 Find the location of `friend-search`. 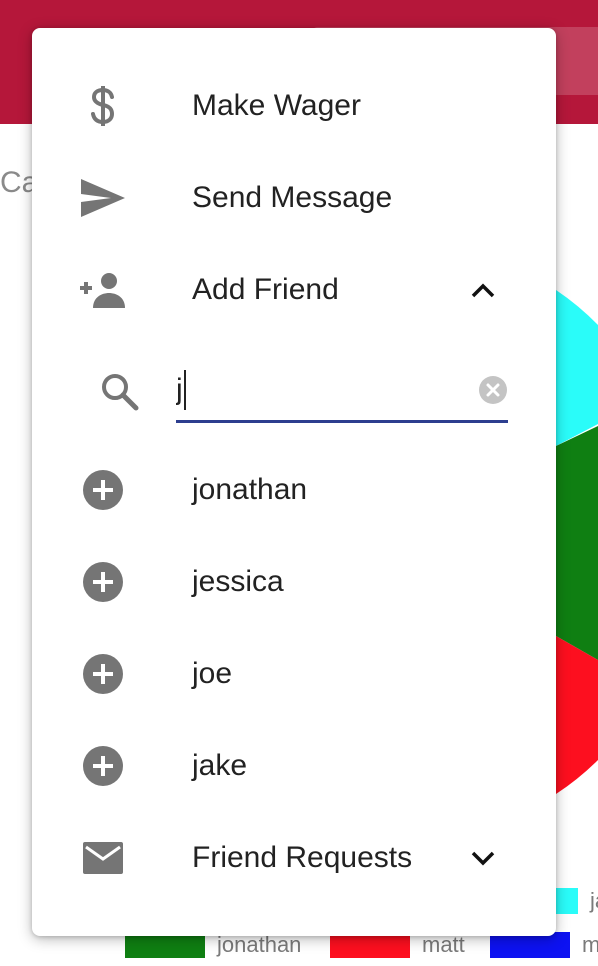

friend-search is located at coordinates (294, 392).